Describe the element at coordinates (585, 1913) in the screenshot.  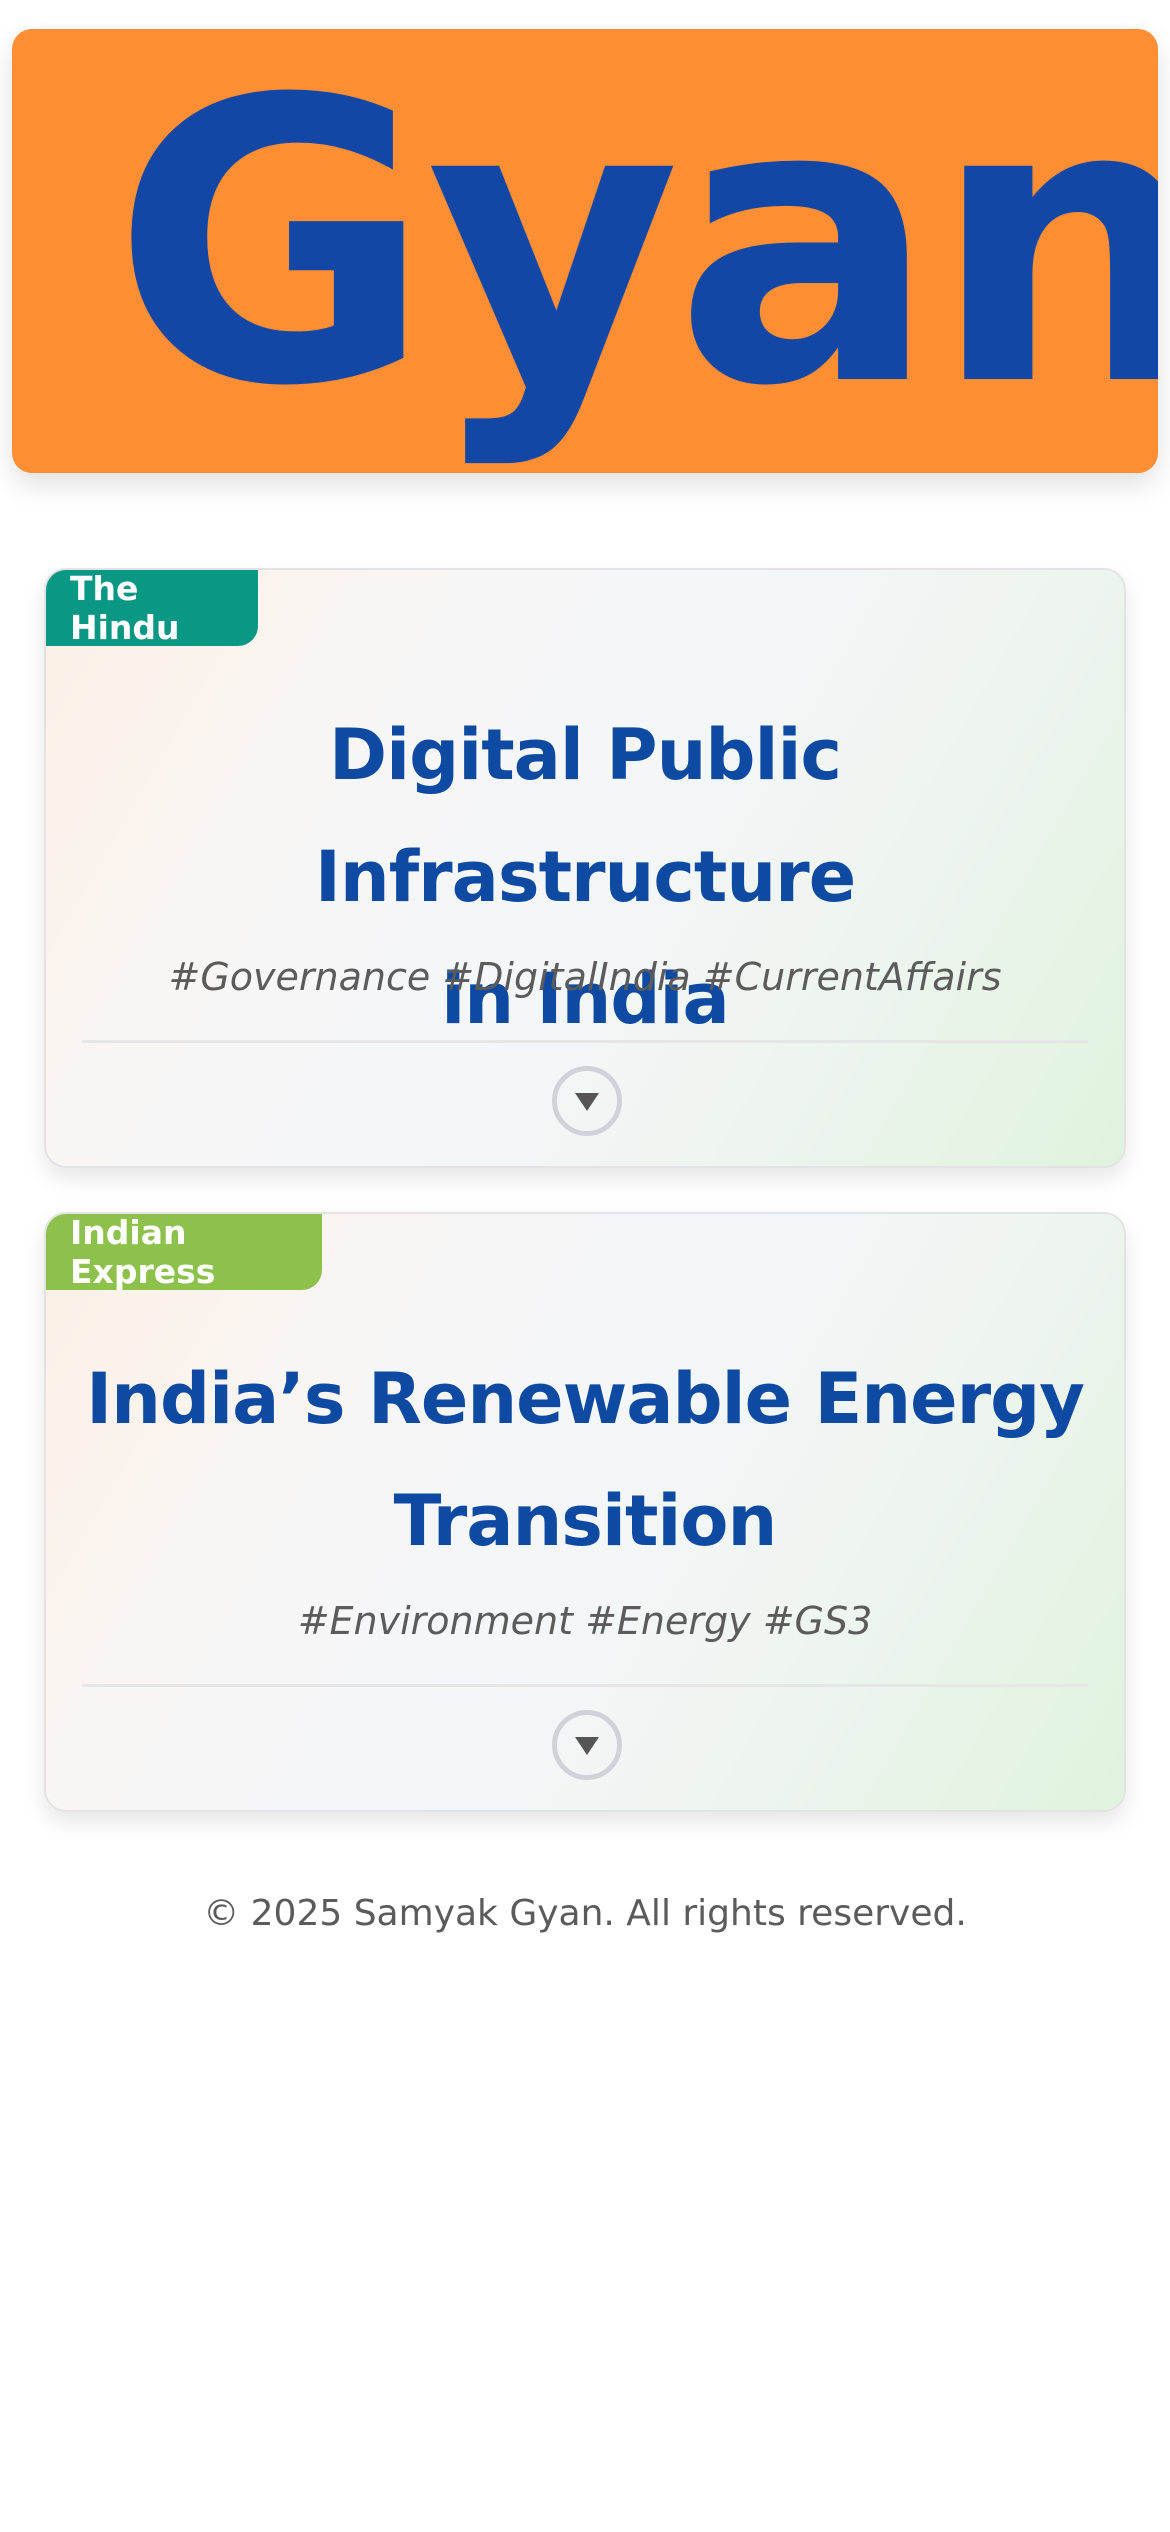
I see `footer-copyright: © 2025 Samyak Gyan. All rights reserved.` at that location.